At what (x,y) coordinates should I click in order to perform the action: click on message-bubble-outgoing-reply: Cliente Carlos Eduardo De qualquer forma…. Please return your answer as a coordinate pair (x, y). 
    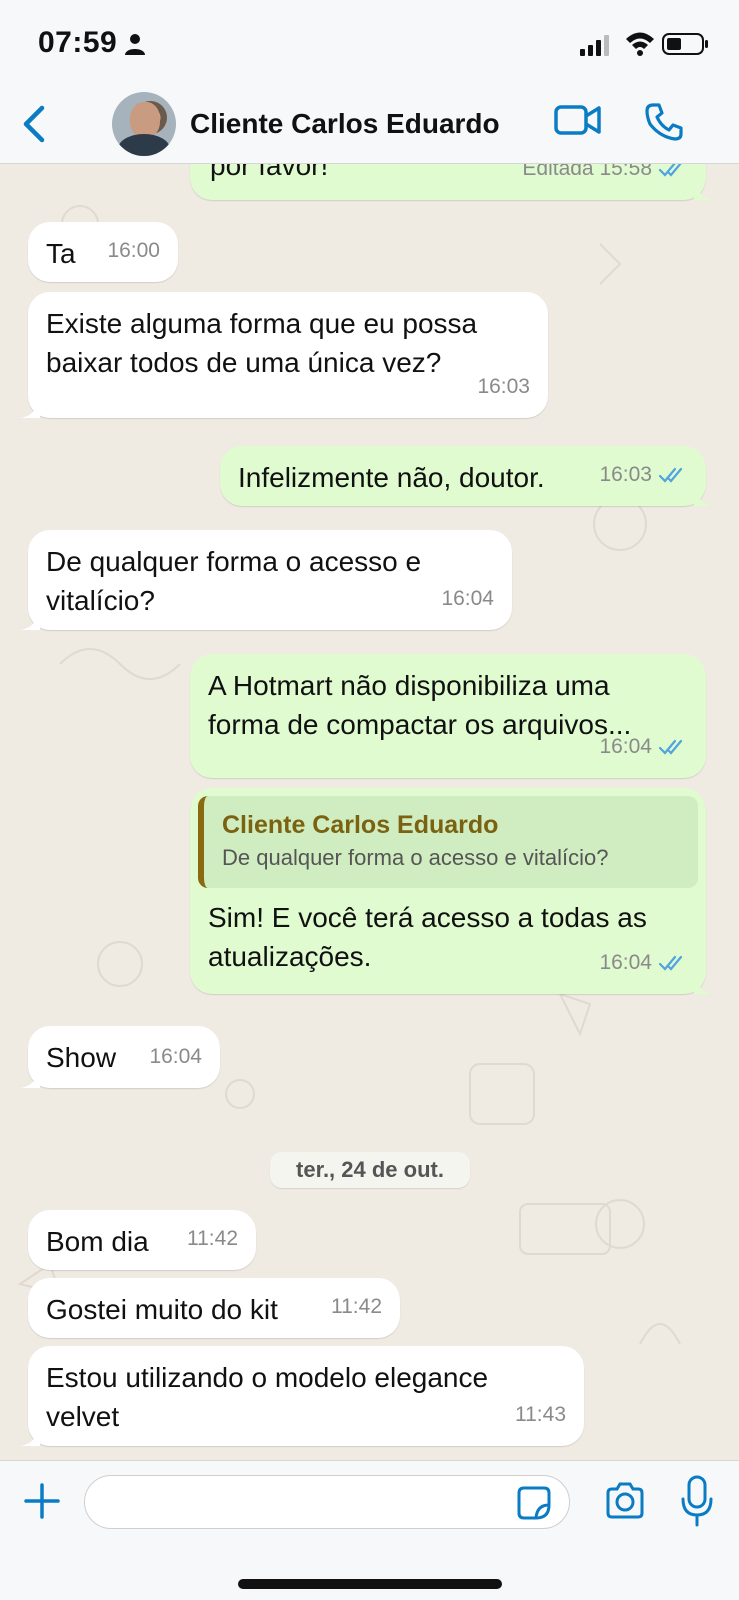
    Looking at the image, I should click on (452, 891).